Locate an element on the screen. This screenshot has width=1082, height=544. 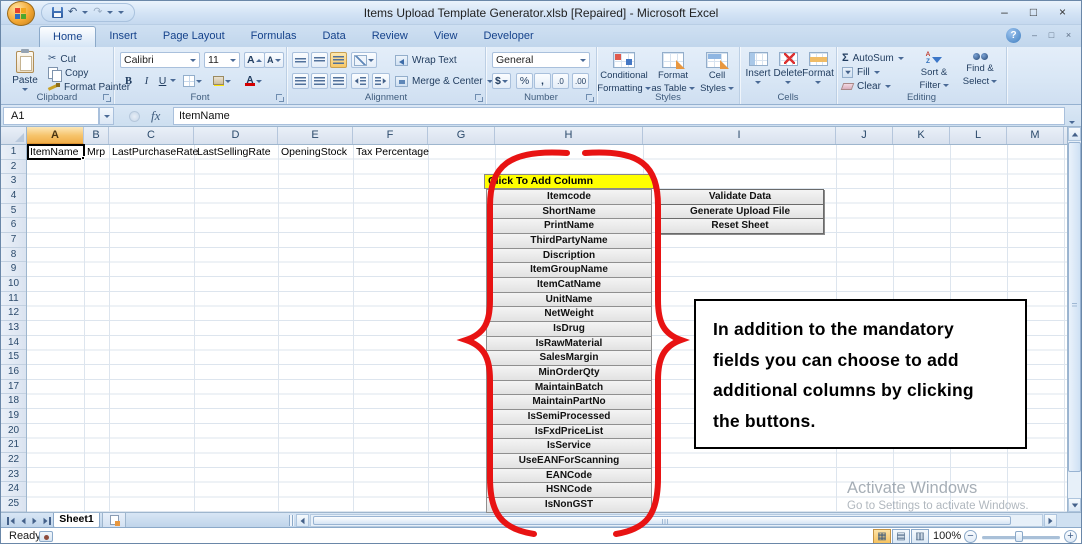
row-header-7: 7 is located at coordinates (13, 240).